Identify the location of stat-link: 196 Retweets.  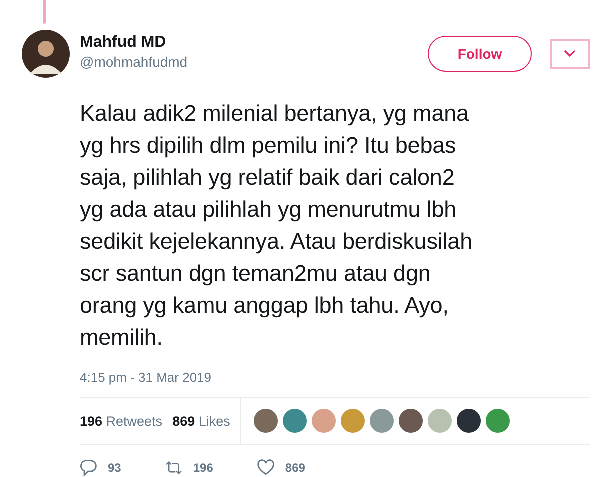
(121, 421).